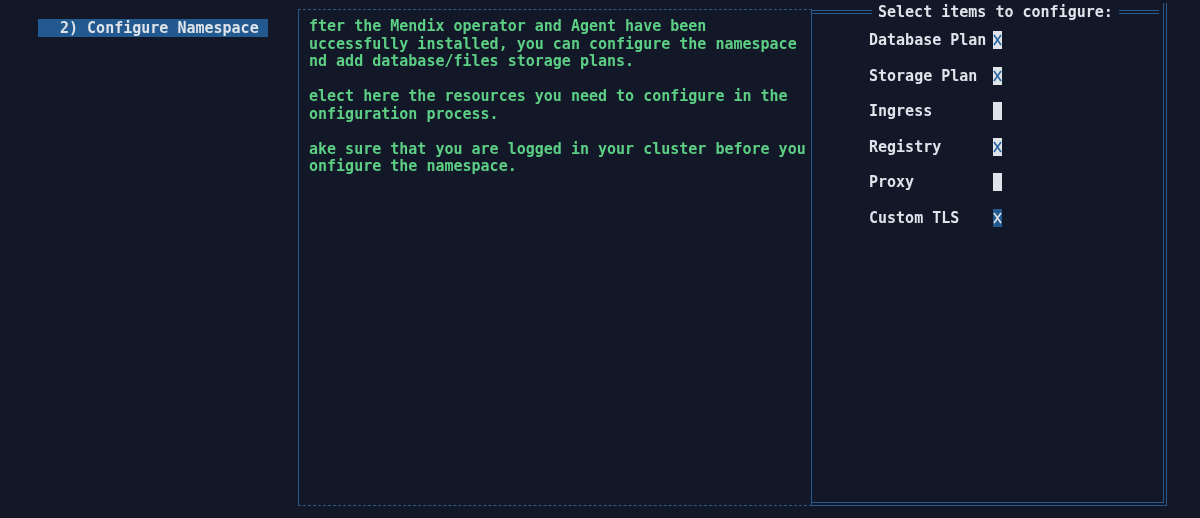  I want to click on menu-item: 2) Configure Namespace, so click(153, 28).